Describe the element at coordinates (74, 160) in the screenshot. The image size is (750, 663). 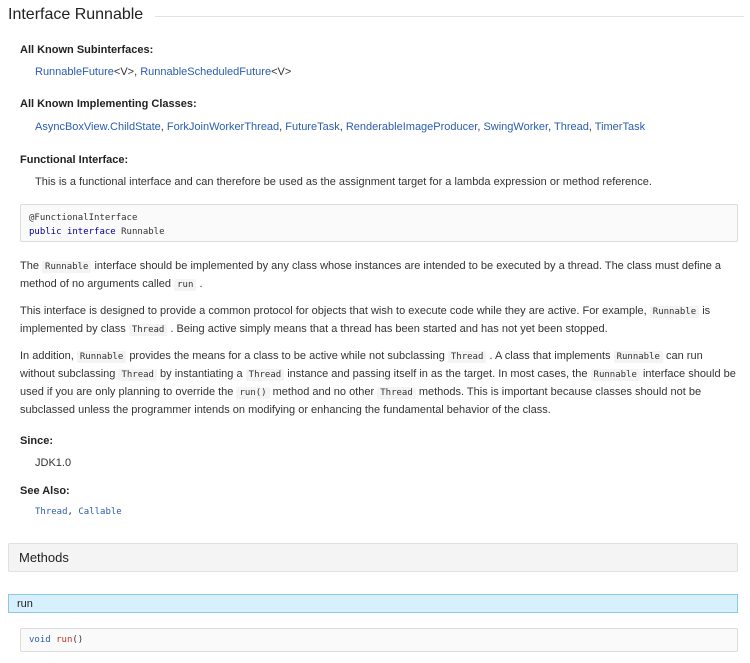
I see `functional-interface-label: Functional Interface:` at that location.